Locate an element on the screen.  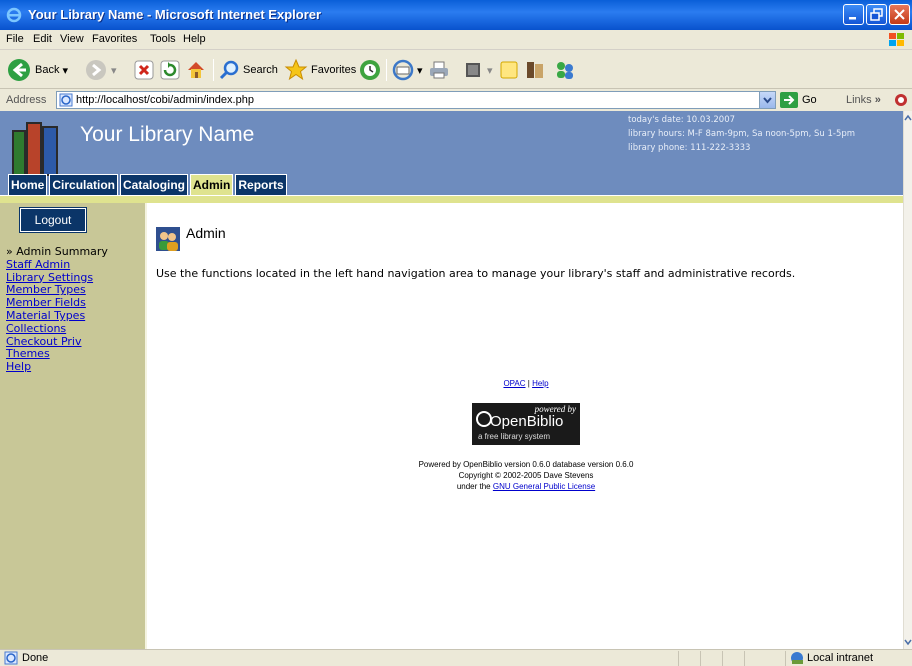
help-link: Help is located at coordinates (540, 383).